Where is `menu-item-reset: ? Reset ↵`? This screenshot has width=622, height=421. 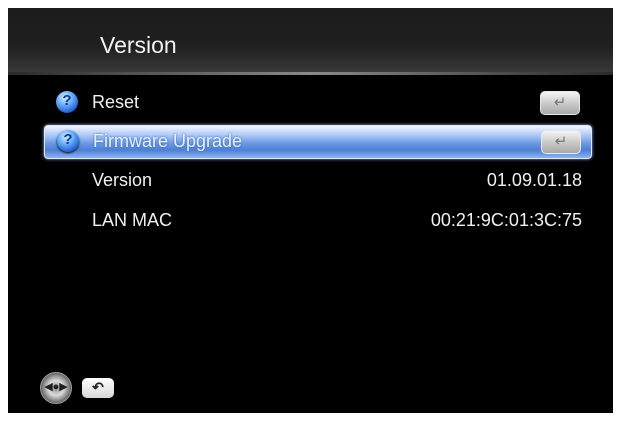 menu-item-reset: ? Reset ↵ is located at coordinates (317, 103).